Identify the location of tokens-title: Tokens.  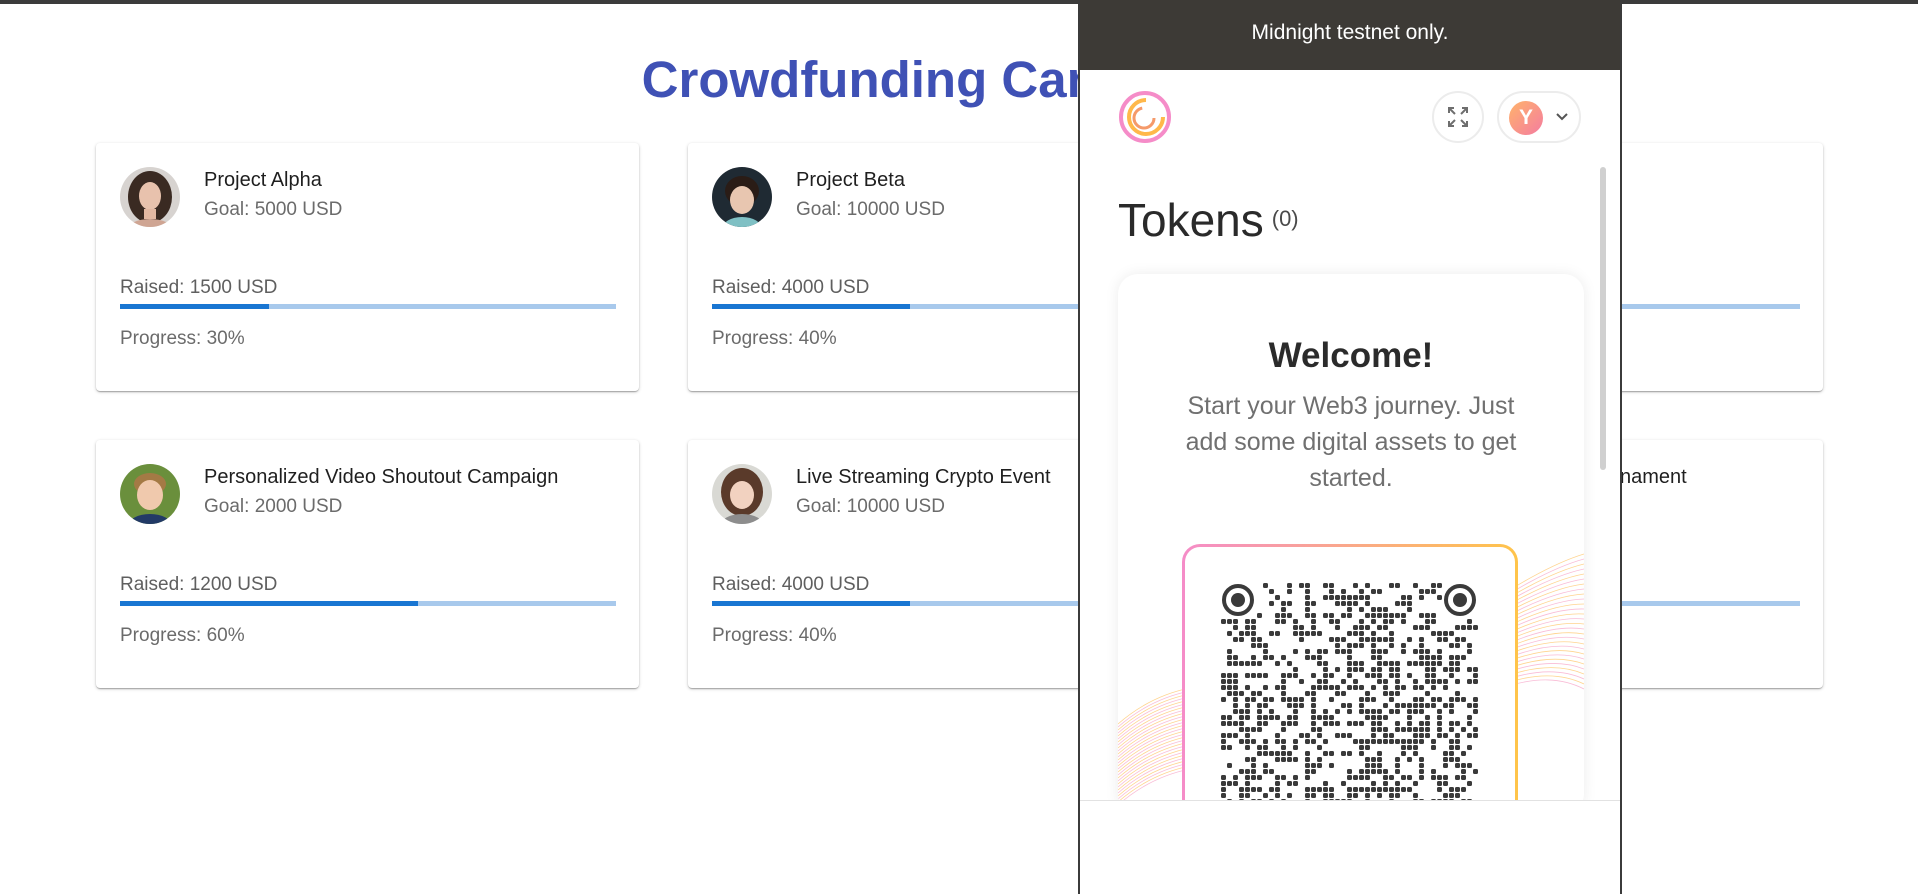
(1191, 220).